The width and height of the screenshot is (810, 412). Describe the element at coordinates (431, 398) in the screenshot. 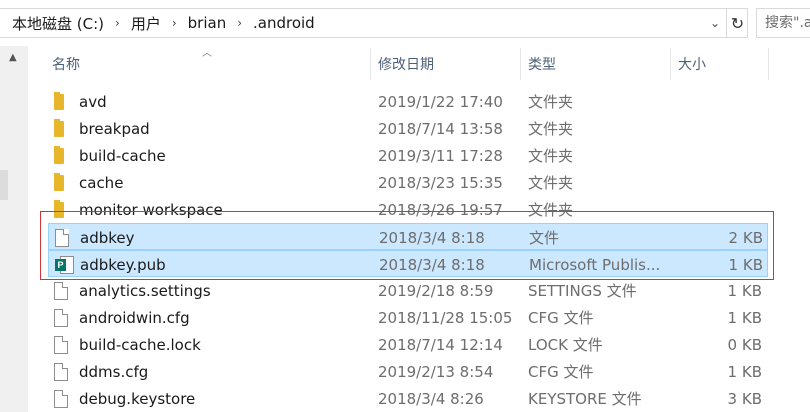

I see `file-modified-date: 2018/3/4 8:26` at that location.